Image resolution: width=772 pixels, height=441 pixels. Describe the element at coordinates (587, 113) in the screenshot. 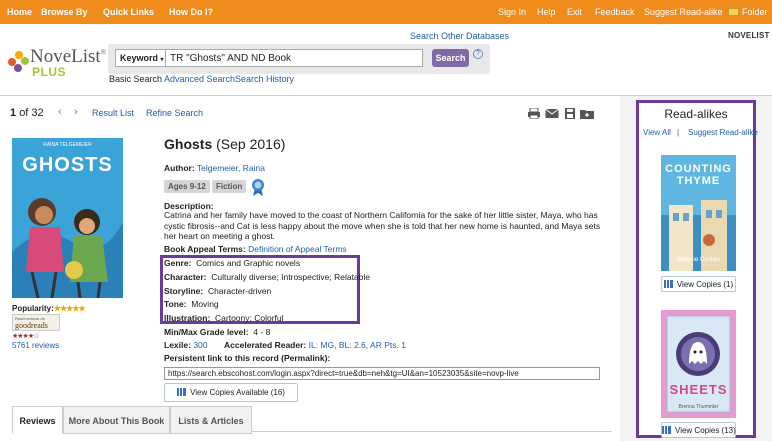

I see `add-to-folder-icon` at that location.